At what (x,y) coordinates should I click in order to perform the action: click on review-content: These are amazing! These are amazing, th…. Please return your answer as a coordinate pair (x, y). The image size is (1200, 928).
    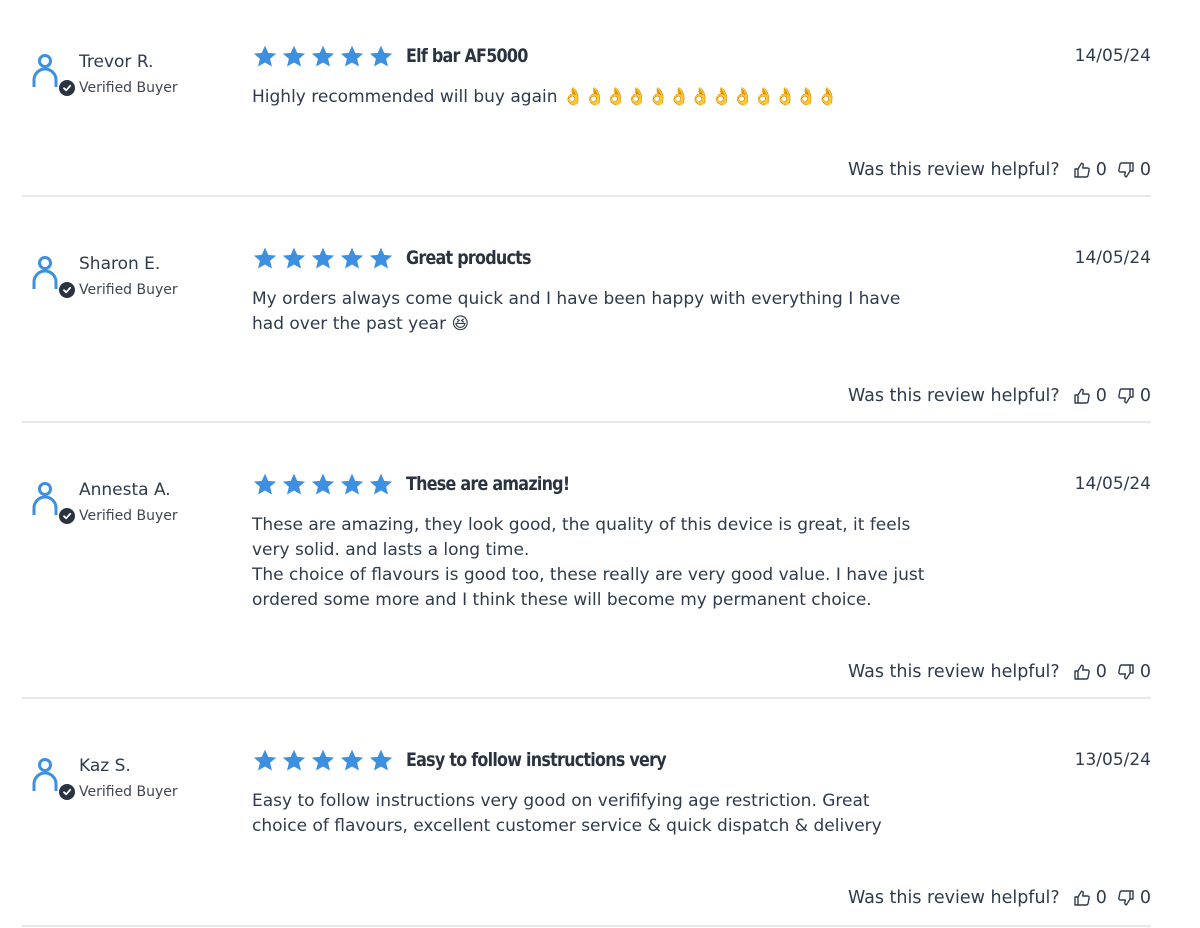
    Looking at the image, I should click on (592, 541).